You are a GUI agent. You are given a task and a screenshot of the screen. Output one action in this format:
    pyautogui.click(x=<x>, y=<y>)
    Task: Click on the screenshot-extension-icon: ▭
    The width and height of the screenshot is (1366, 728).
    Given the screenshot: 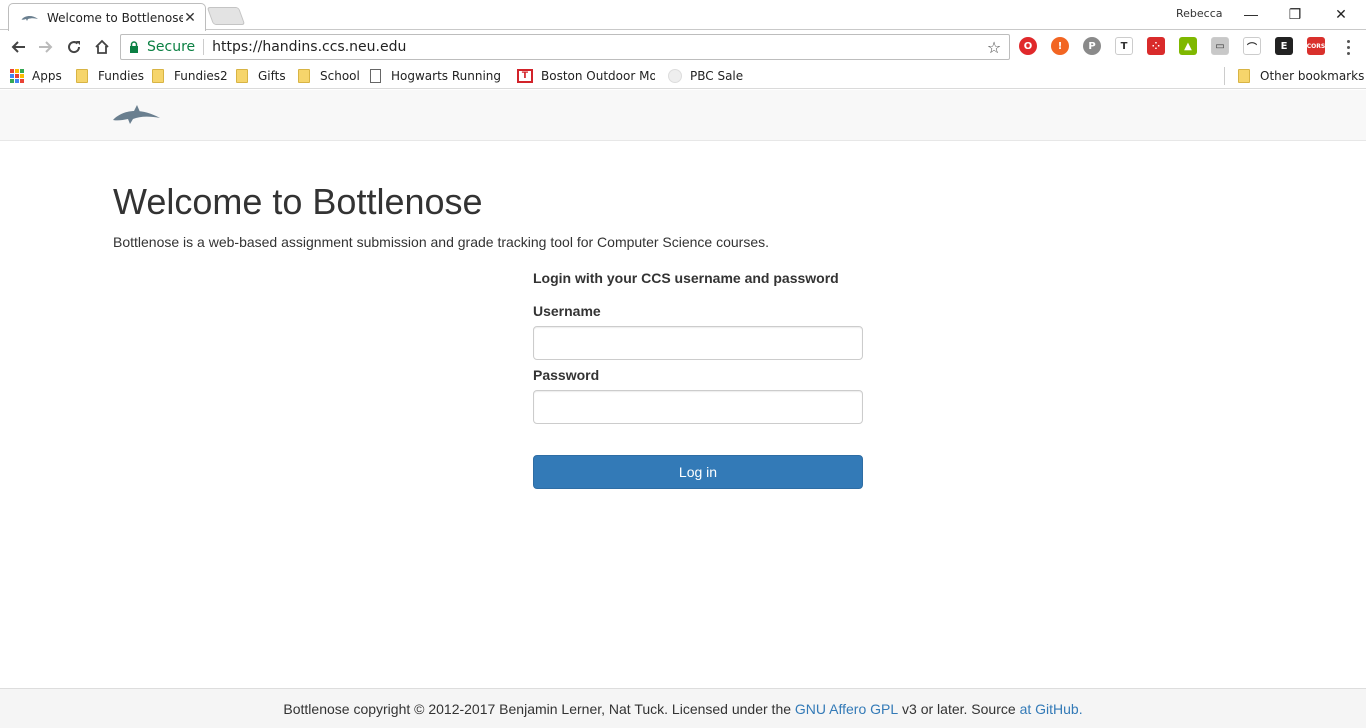 What is the action you would take?
    pyautogui.click(x=1220, y=46)
    